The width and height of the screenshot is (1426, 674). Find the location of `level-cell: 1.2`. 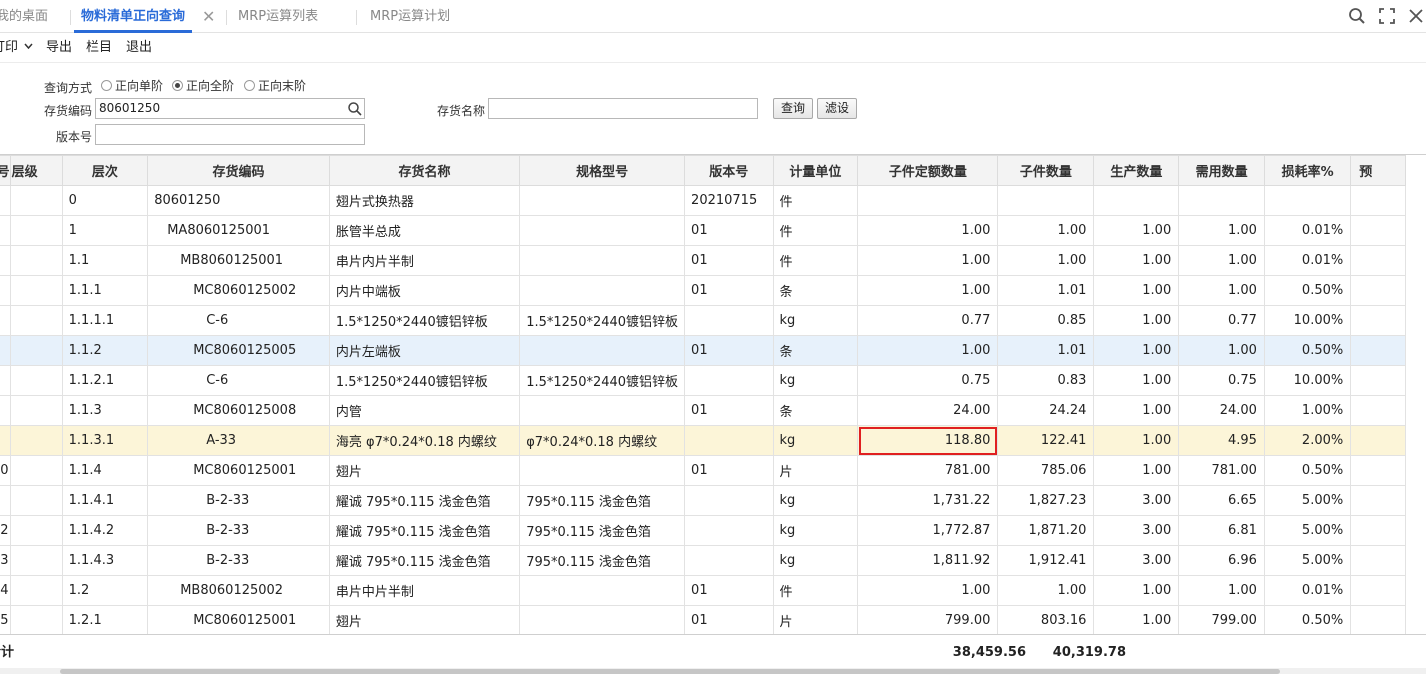

level-cell: 1.2 is located at coordinates (105, 590).